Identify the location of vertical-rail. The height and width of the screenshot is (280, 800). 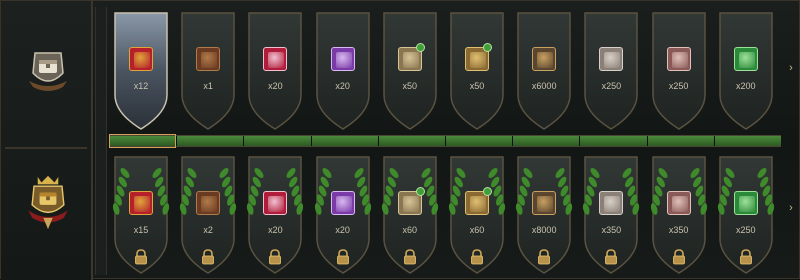
(101, 141).